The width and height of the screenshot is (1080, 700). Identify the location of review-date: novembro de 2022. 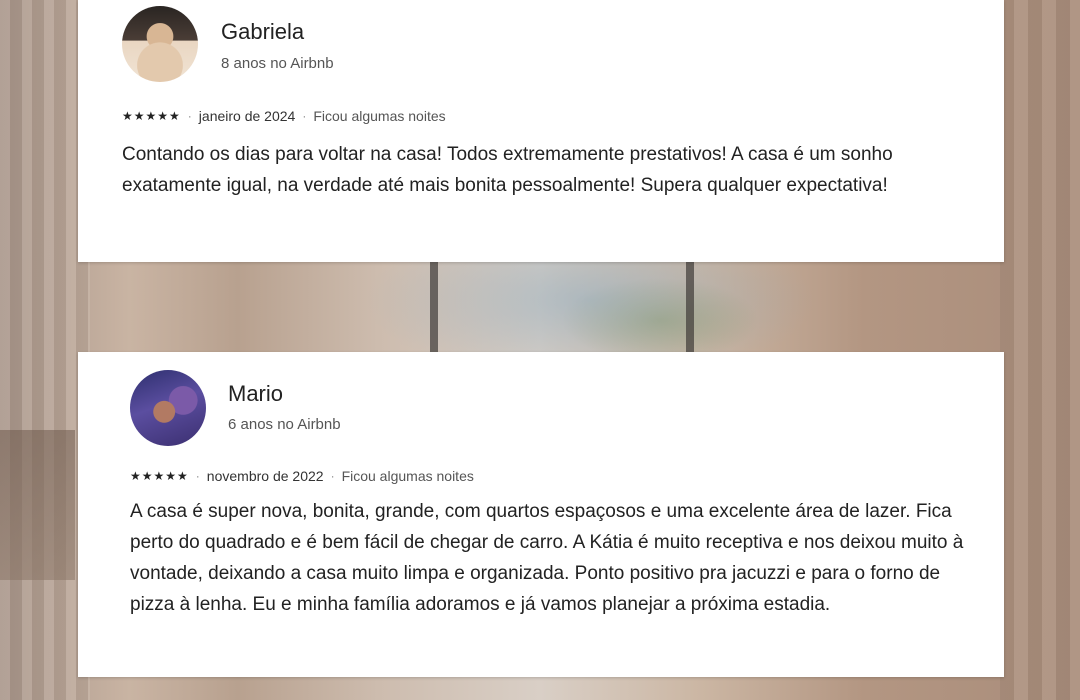
(265, 476).